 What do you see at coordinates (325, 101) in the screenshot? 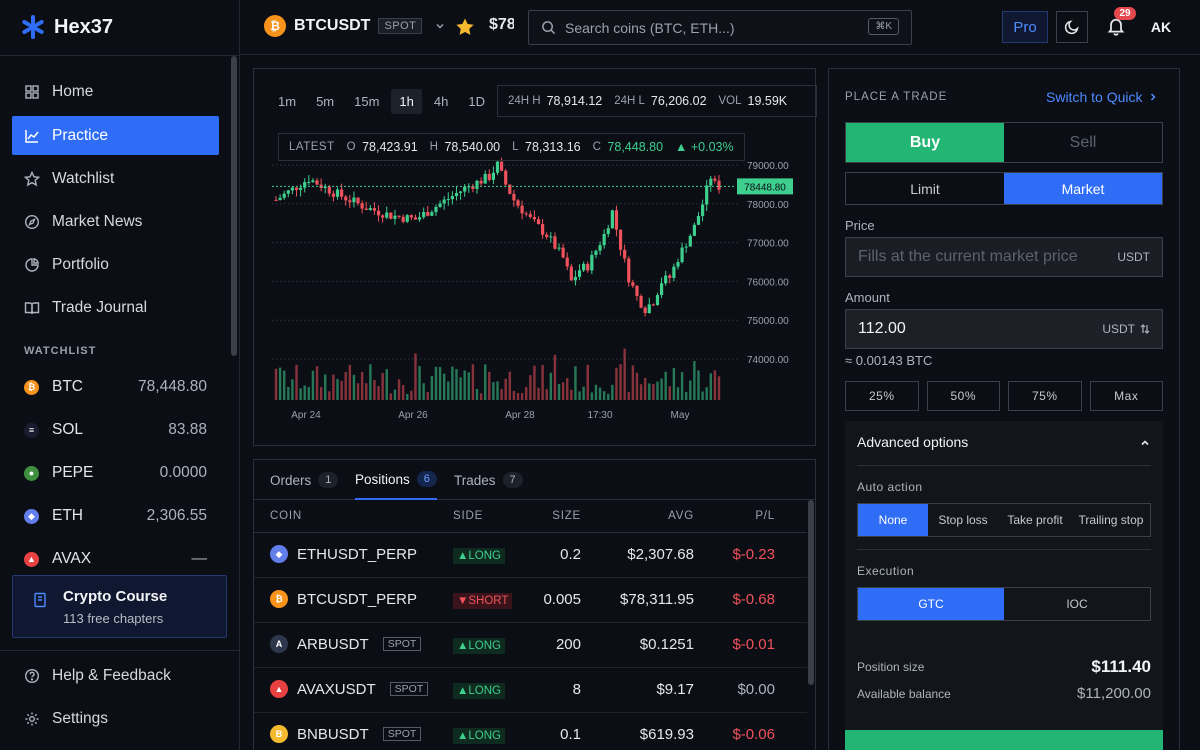
I see `timeframe-5m-button: 5m` at bounding box center [325, 101].